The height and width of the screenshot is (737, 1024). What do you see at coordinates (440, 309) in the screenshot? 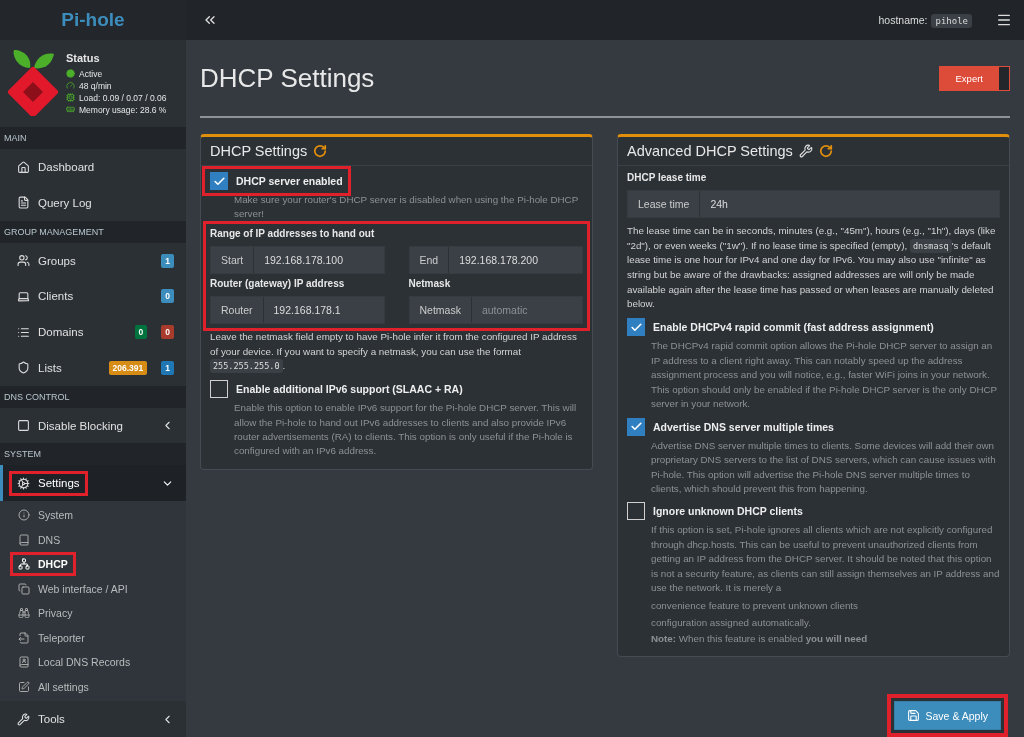
I see `input-addon: Netmask` at bounding box center [440, 309].